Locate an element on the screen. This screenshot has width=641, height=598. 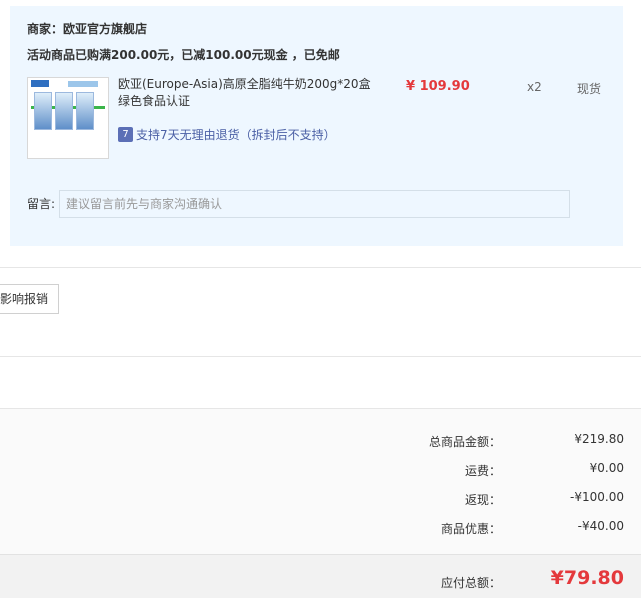
thumbnail-logo-shape is located at coordinates (40, 83).